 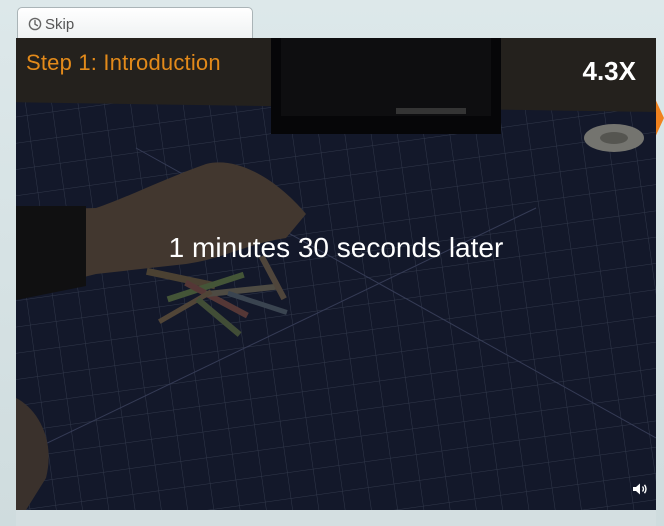 What do you see at coordinates (35, 24) in the screenshot?
I see `clock-icon` at bounding box center [35, 24].